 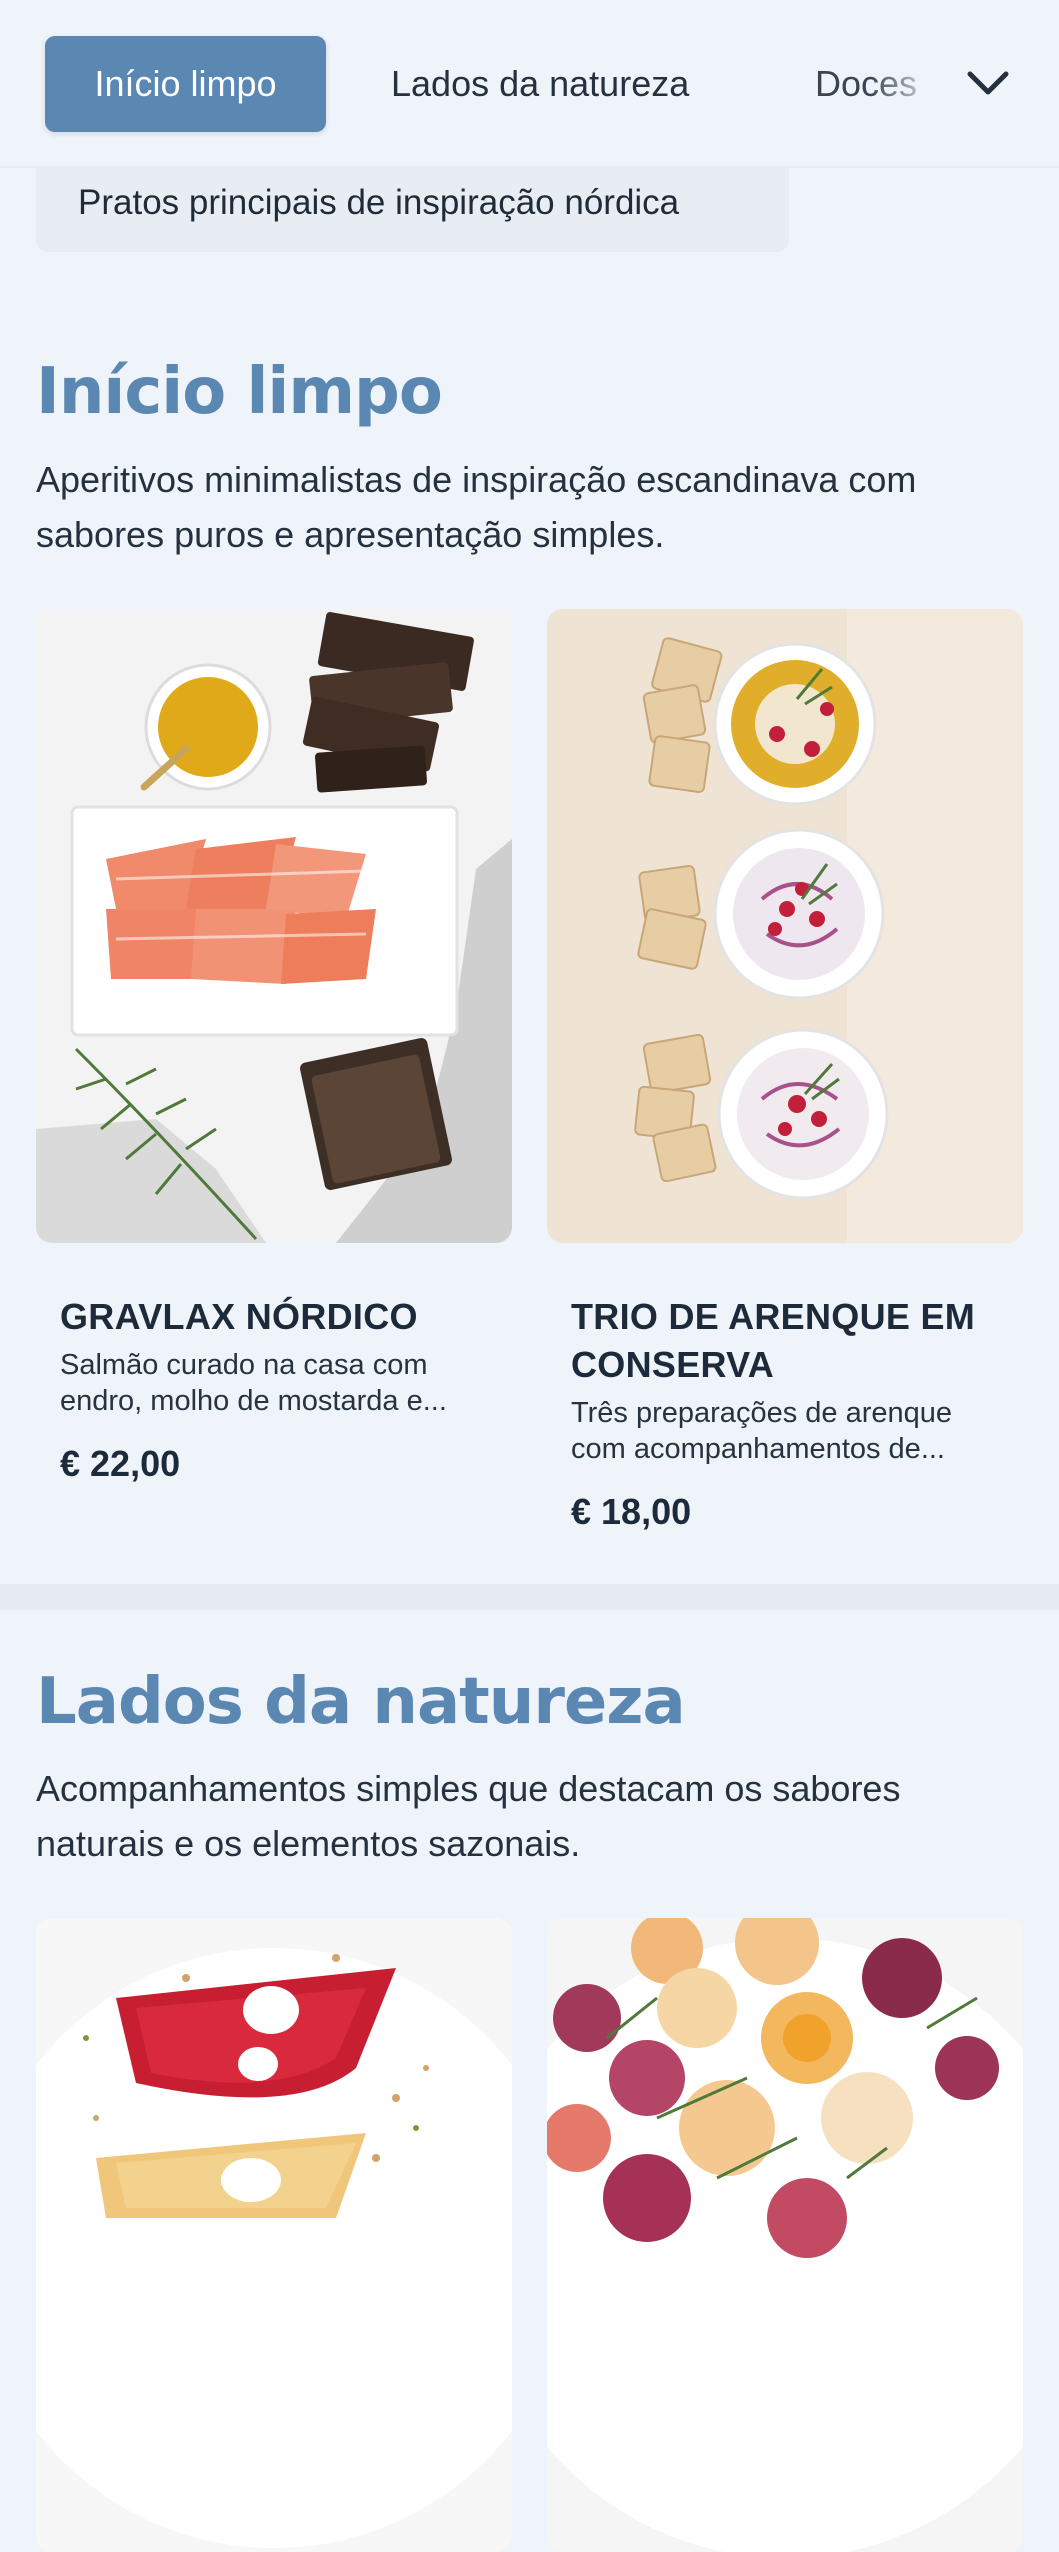 I want to click on dish-price: € 18,00, so click(x=631, y=1511).